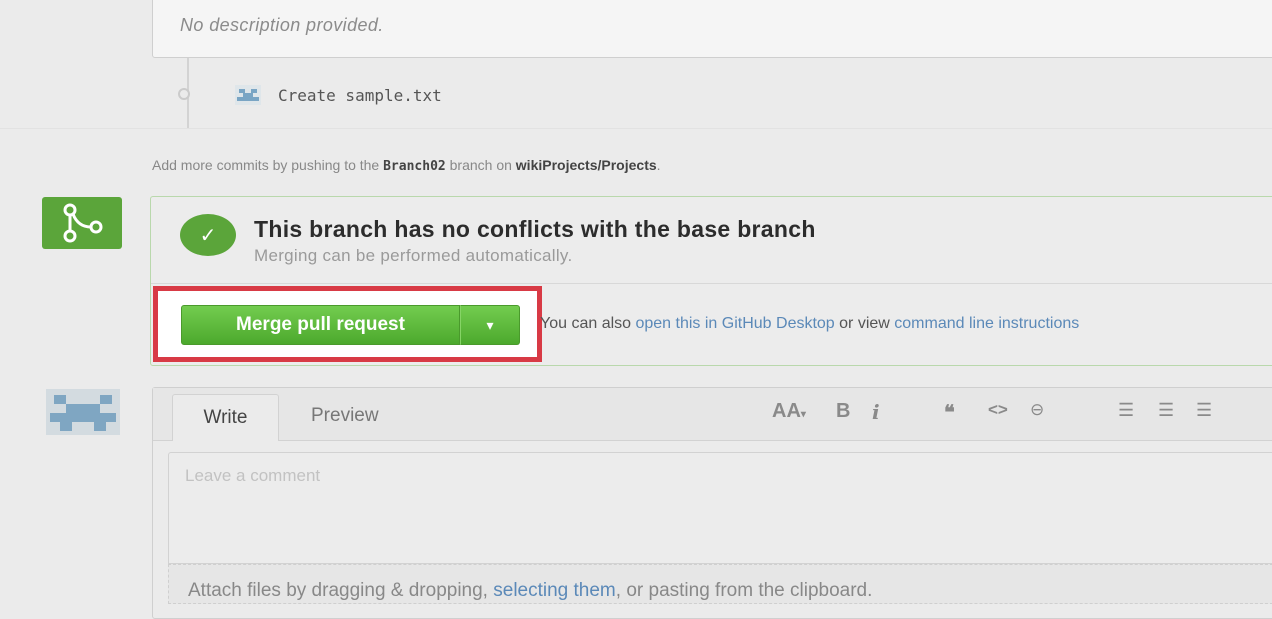  What do you see at coordinates (225, 417) in the screenshot?
I see `tab-write: Write` at bounding box center [225, 417].